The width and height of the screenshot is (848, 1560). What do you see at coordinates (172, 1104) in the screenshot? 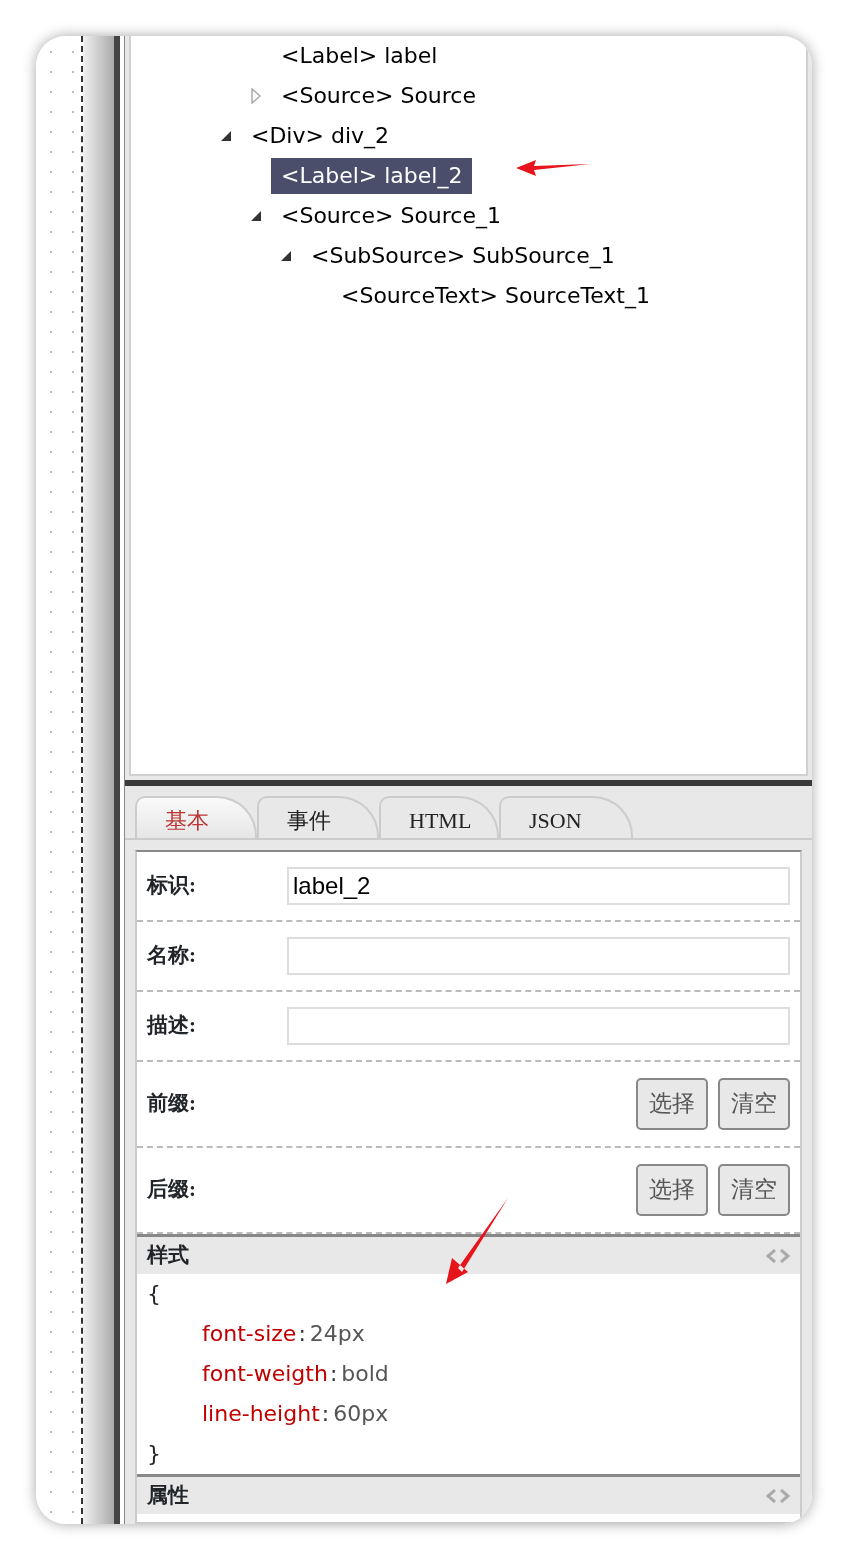
I see `field-label: 前缀:` at bounding box center [172, 1104].